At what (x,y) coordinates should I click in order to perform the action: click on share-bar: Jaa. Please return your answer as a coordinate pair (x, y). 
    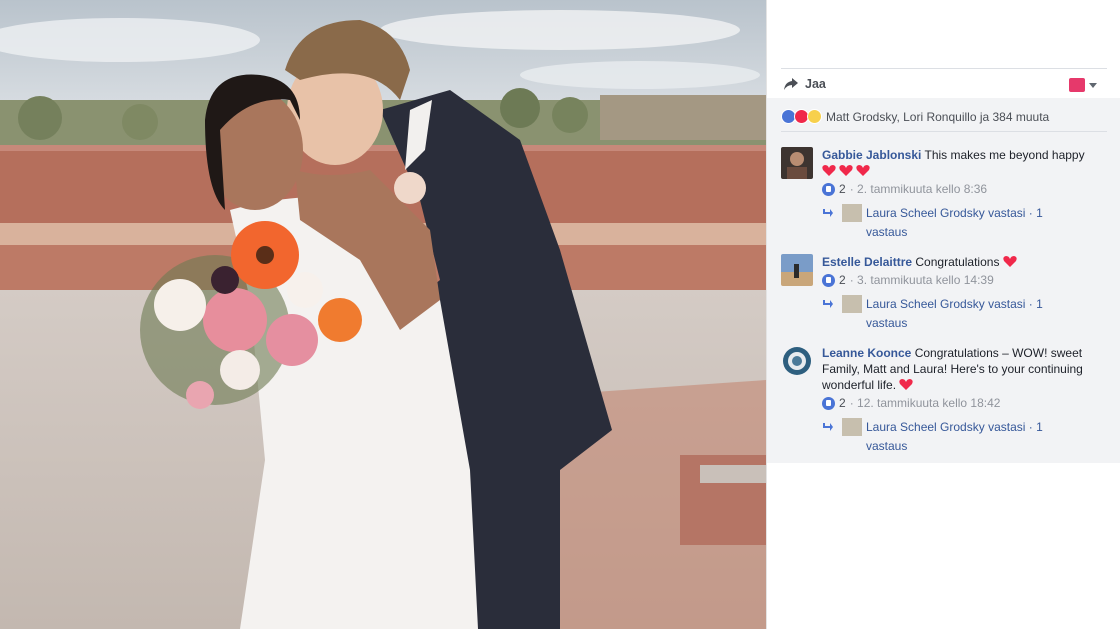
    Looking at the image, I should click on (944, 83).